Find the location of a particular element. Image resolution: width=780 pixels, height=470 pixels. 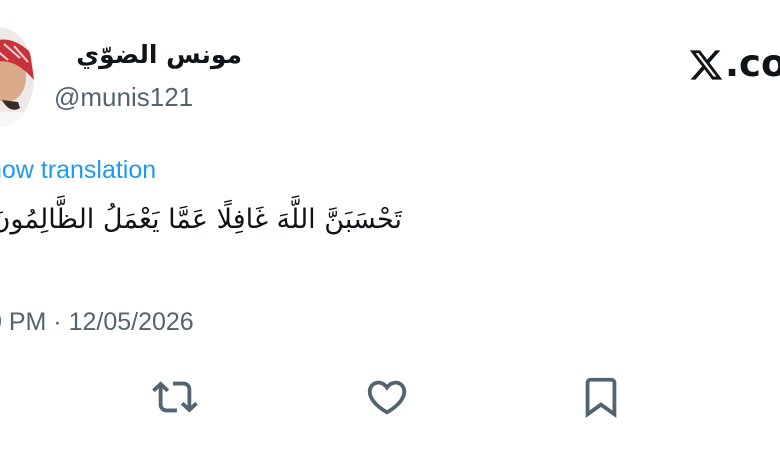

x-logo-icon is located at coordinates (706, 65).